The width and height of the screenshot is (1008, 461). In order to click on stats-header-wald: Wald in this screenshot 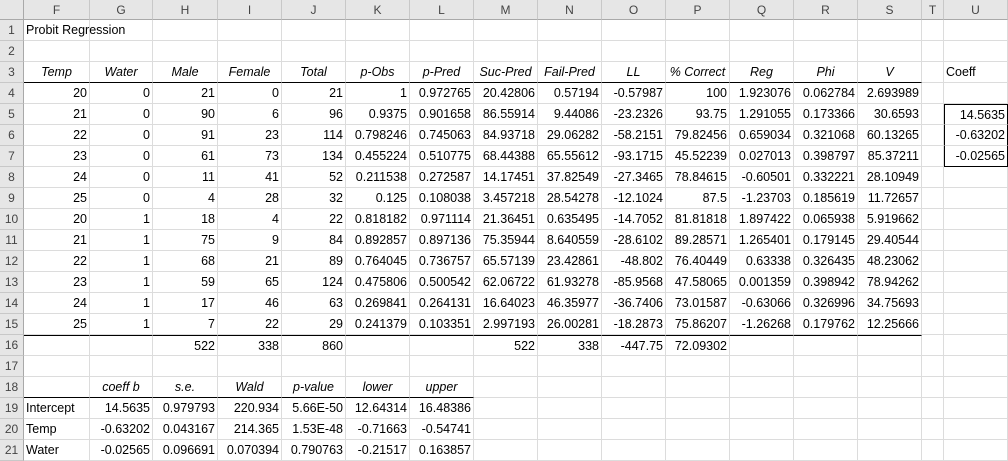, I will do `click(250, 387)`.